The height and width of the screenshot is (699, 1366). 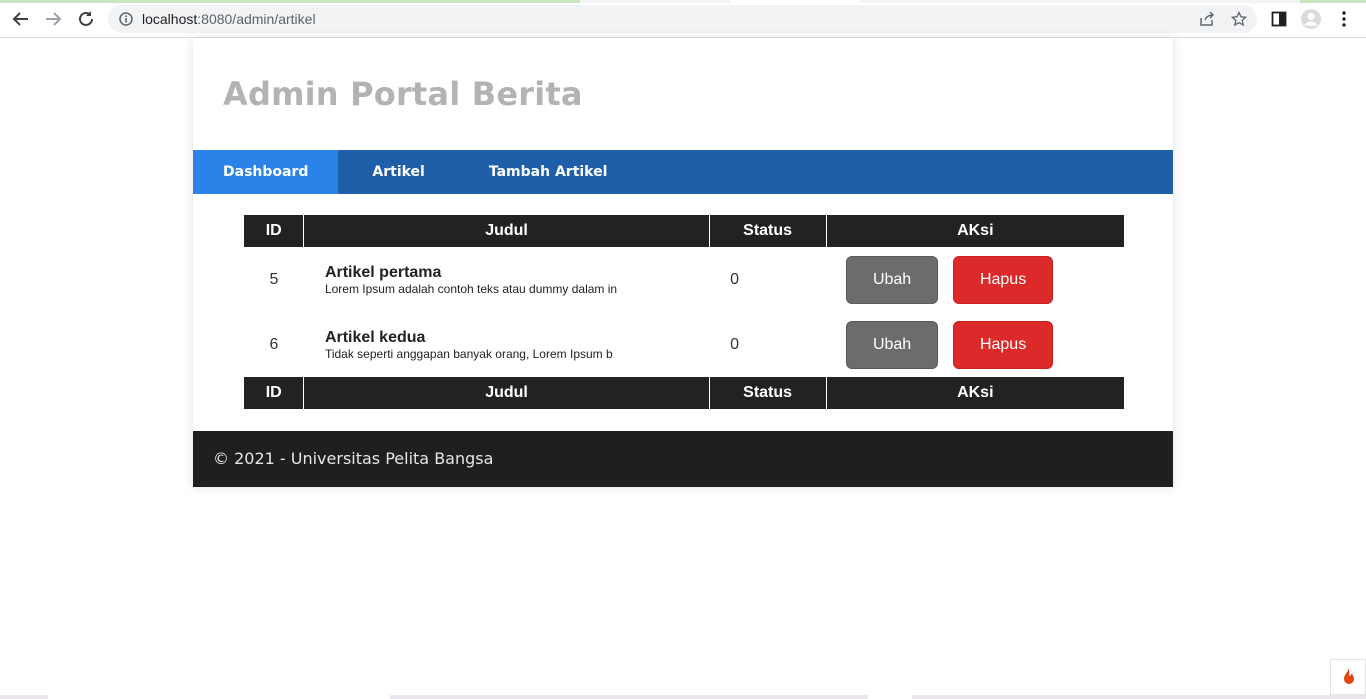 What do you see at coordinates (274, 279) in the screenshot?
I see `row-id: 5` at bounding box center [274, 279].